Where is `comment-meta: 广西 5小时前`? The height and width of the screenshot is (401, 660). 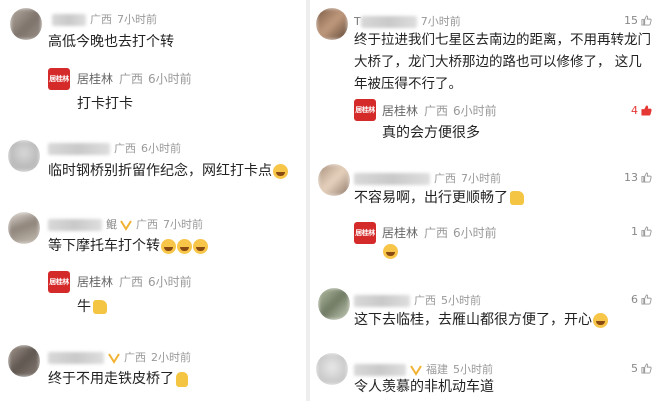 comment-meta: 广西 5小时前 is located at coordinates (420, 300).